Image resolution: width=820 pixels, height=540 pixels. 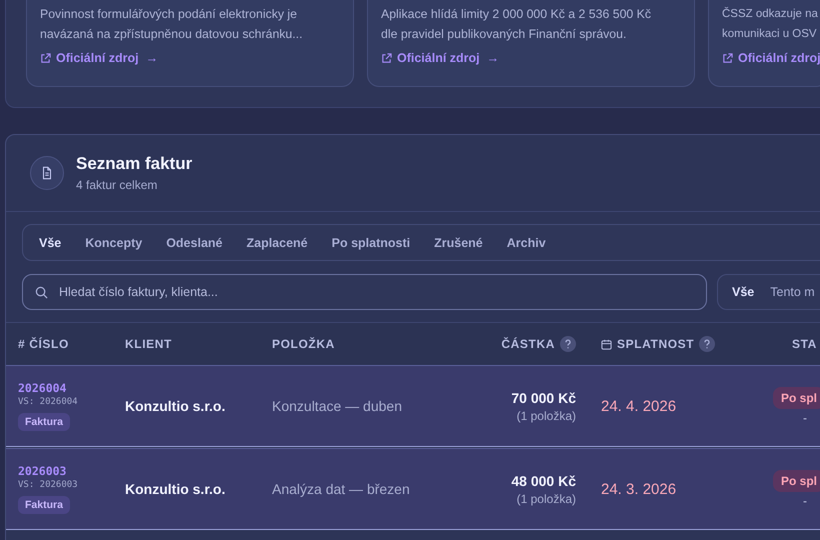 What do you see at coordinates (516, 24) in the screenshot?
I see `card-description: Aplikace hlídá limity 2 000 000 Kč a 2 536 500 Kč dle pravidel publikovaných Finanční správou.` at bounding box center [516, 24].